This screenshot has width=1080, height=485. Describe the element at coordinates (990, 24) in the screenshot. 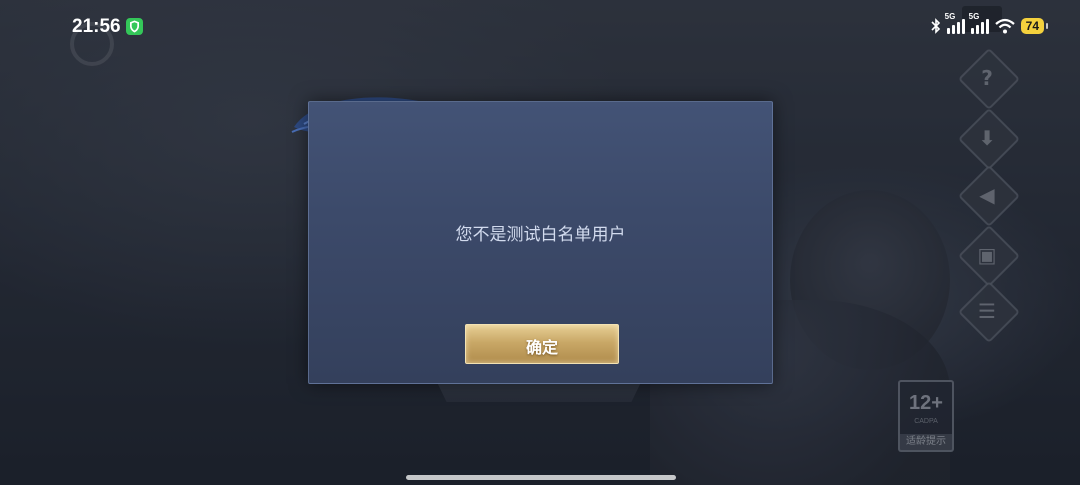

I see `status-icons: 5G 5G 74` at that location.